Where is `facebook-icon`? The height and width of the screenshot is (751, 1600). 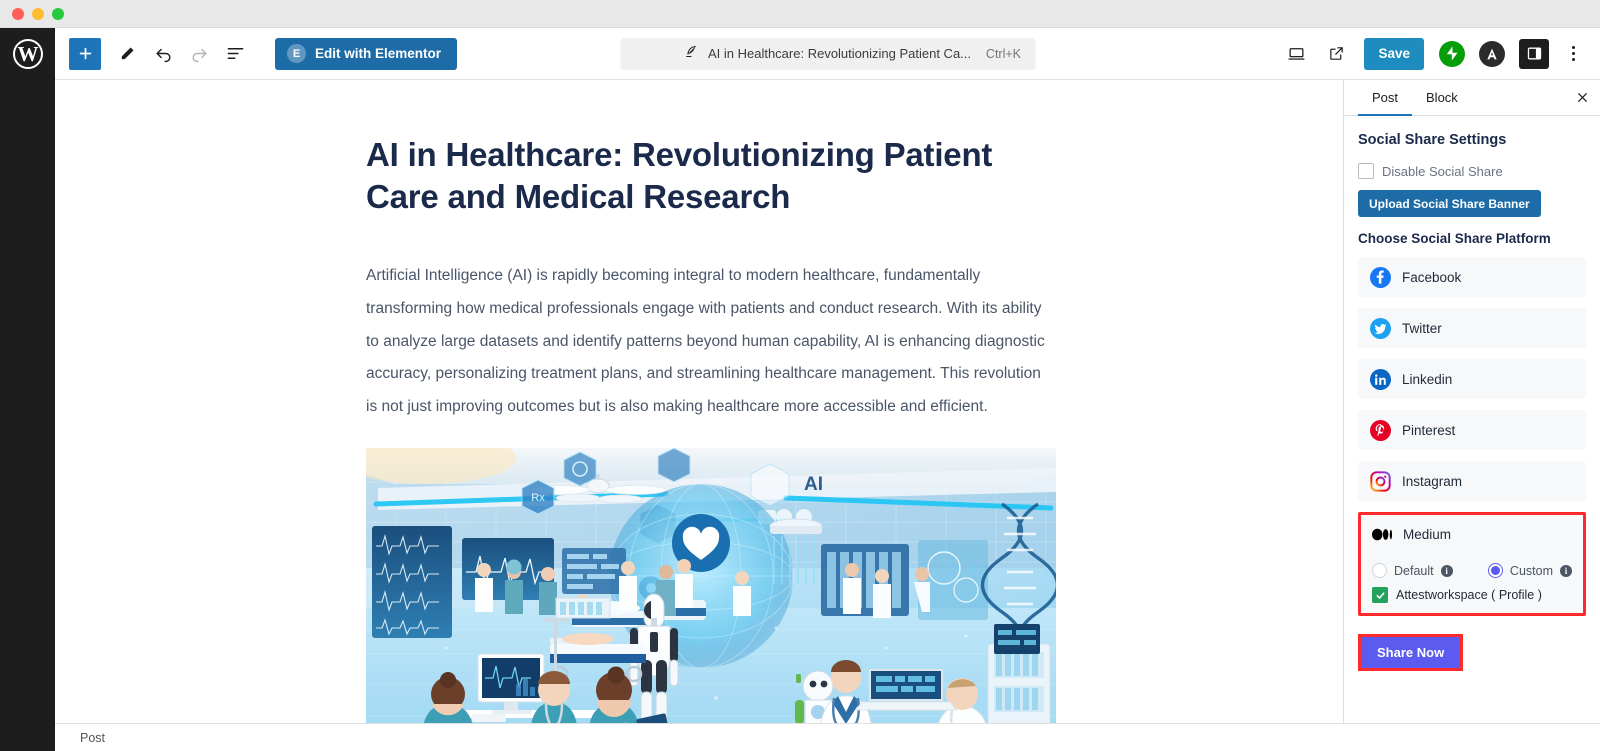 facebook-icon is located at coordinates (1380, 277).